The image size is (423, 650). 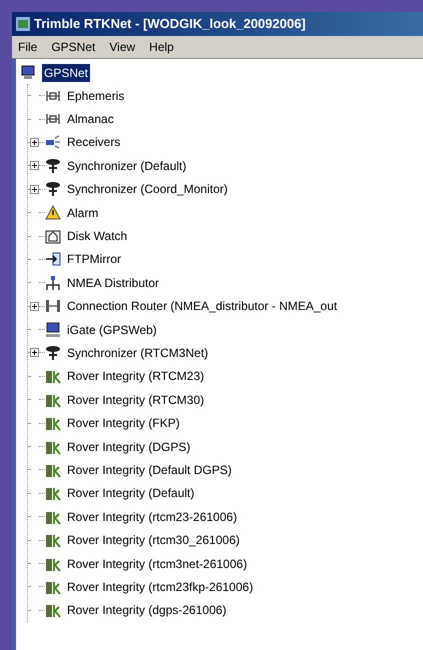 I want to click on tree-item: Connection Router (NMEA_distributor - NMEA_out, so click(x=202, y=306).